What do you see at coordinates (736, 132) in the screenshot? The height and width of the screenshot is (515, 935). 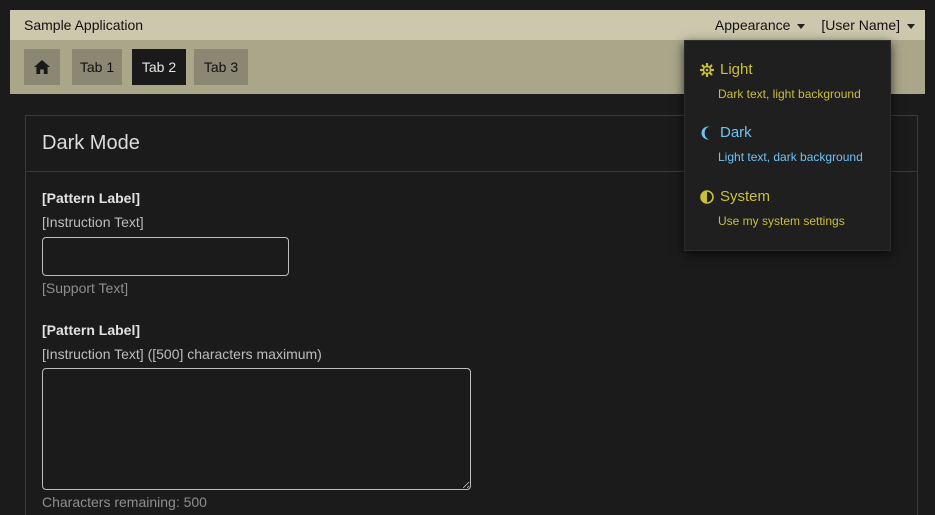 I see `option-label: Dark` at bounding box center [736, 132].